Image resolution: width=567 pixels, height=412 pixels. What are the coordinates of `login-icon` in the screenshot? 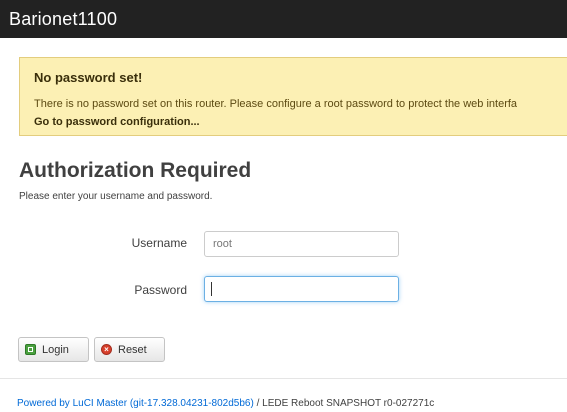 It's located at (30, 349).